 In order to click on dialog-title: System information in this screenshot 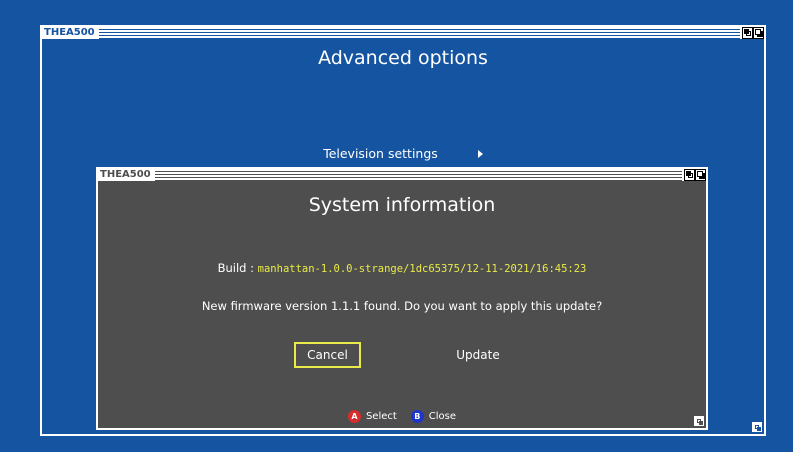, I will do `click(402, 205)`.